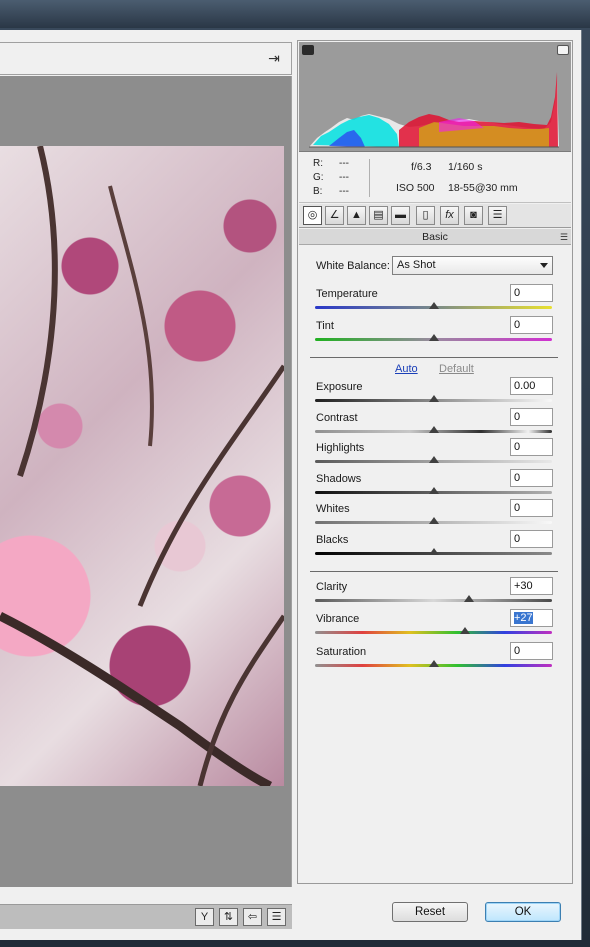  Describe the element at coordinates (469, 598) in the screenshot. I see `clarity-slider-thumb` at that location.